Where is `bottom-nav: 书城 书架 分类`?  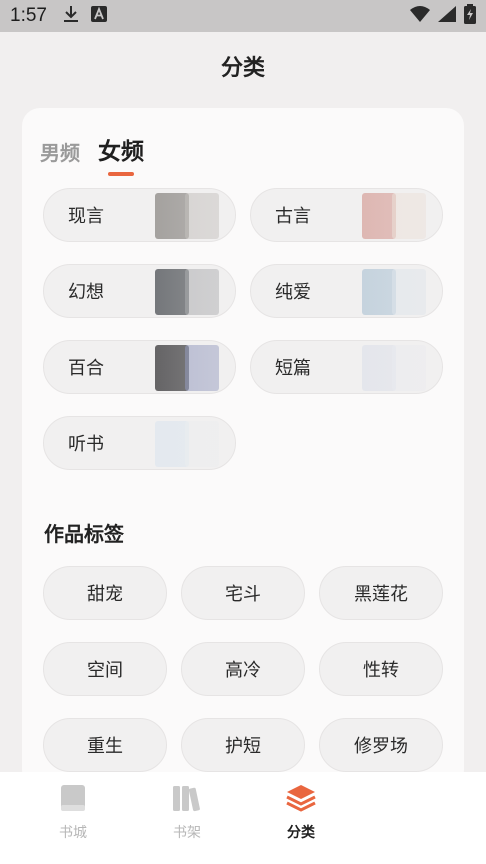
bottom-nav: 书城 书架 分类 is located at coordinates (243, 818).